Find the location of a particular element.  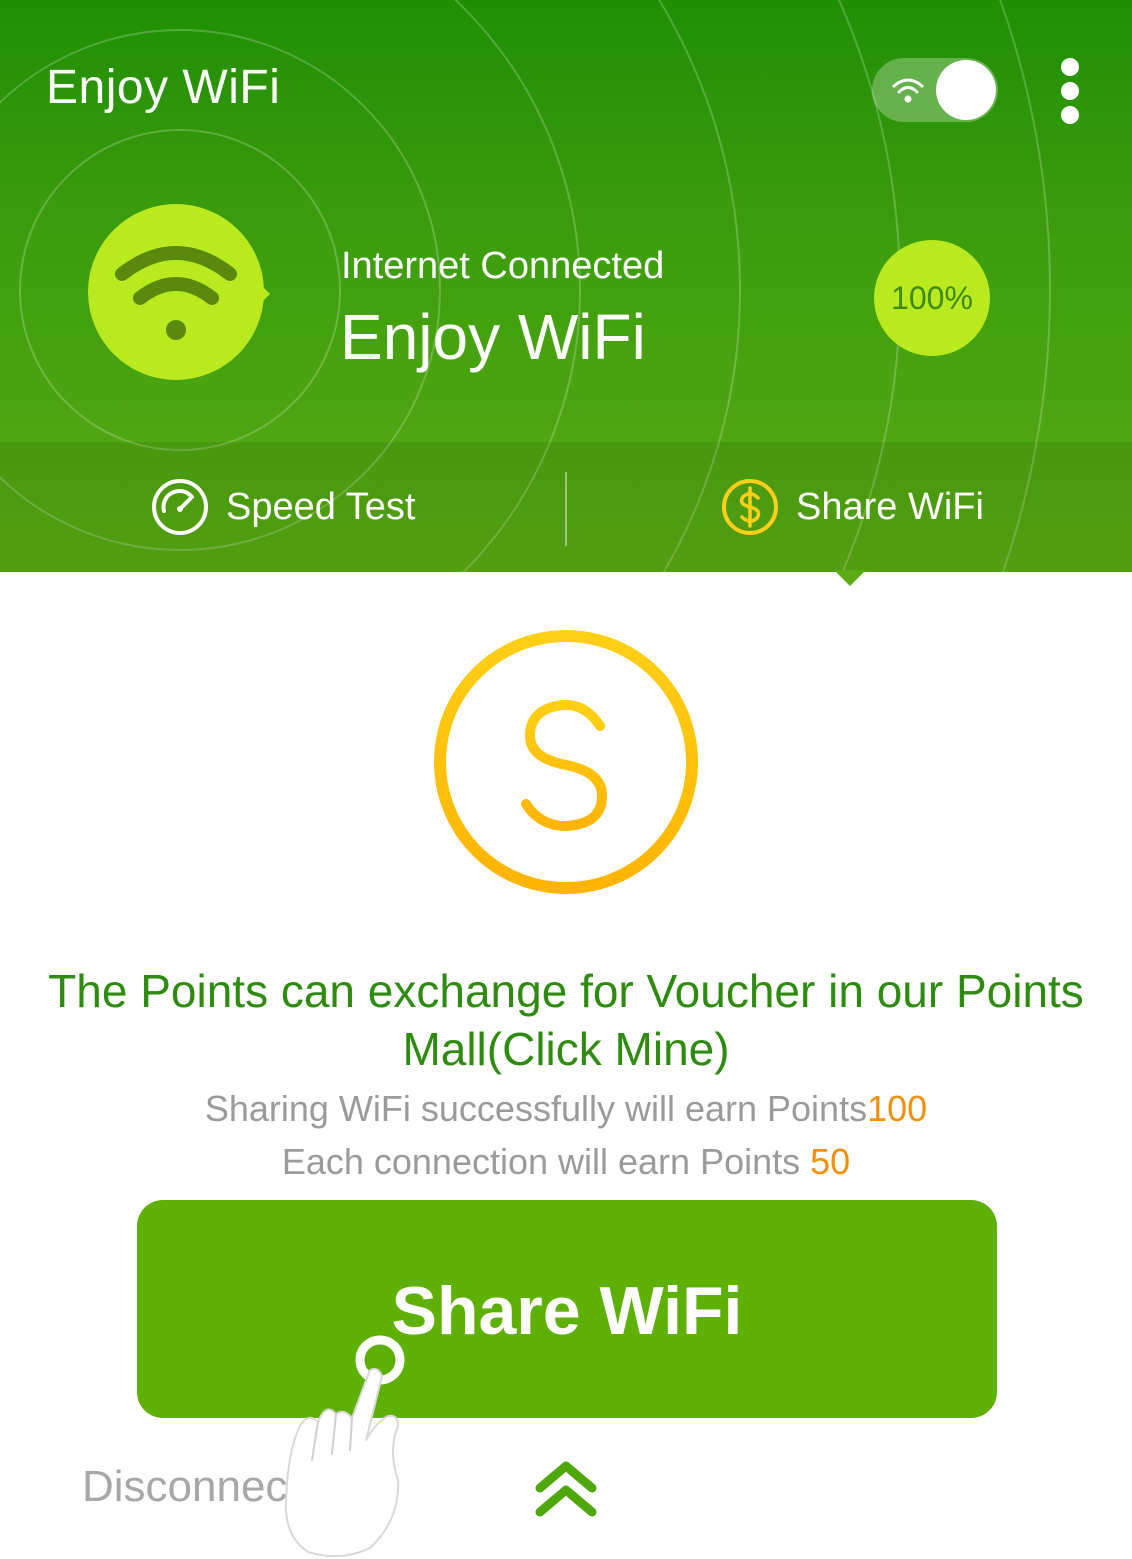

tab-share-wifi: Share WiFi is located at coordinates (852, 507).